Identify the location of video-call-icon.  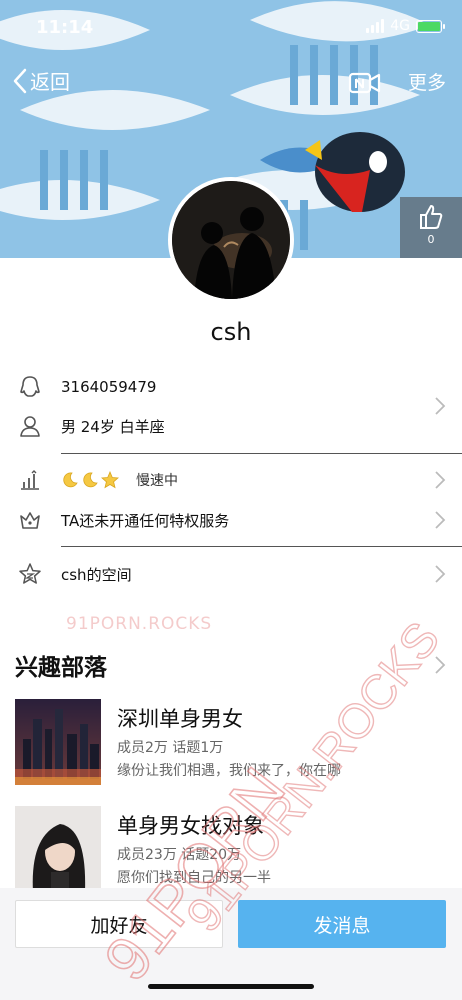
(365, 83).